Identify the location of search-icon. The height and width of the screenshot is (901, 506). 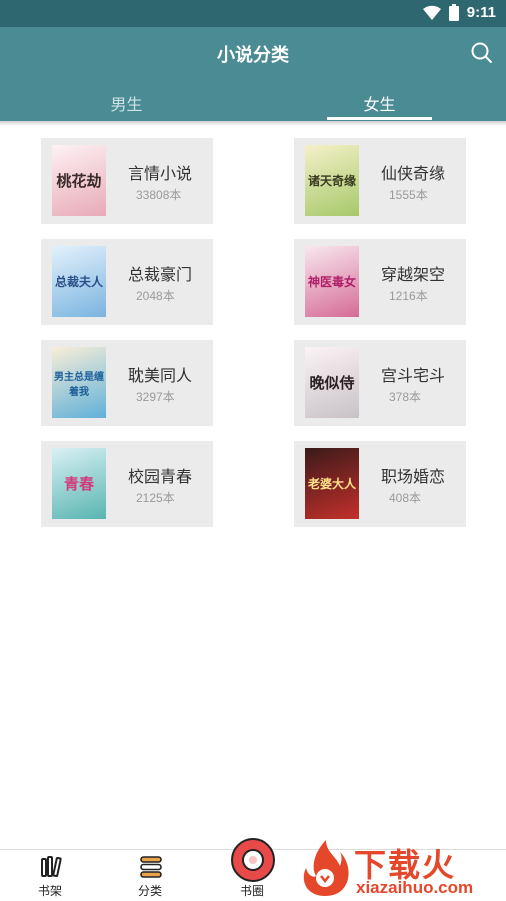
(481, 52).